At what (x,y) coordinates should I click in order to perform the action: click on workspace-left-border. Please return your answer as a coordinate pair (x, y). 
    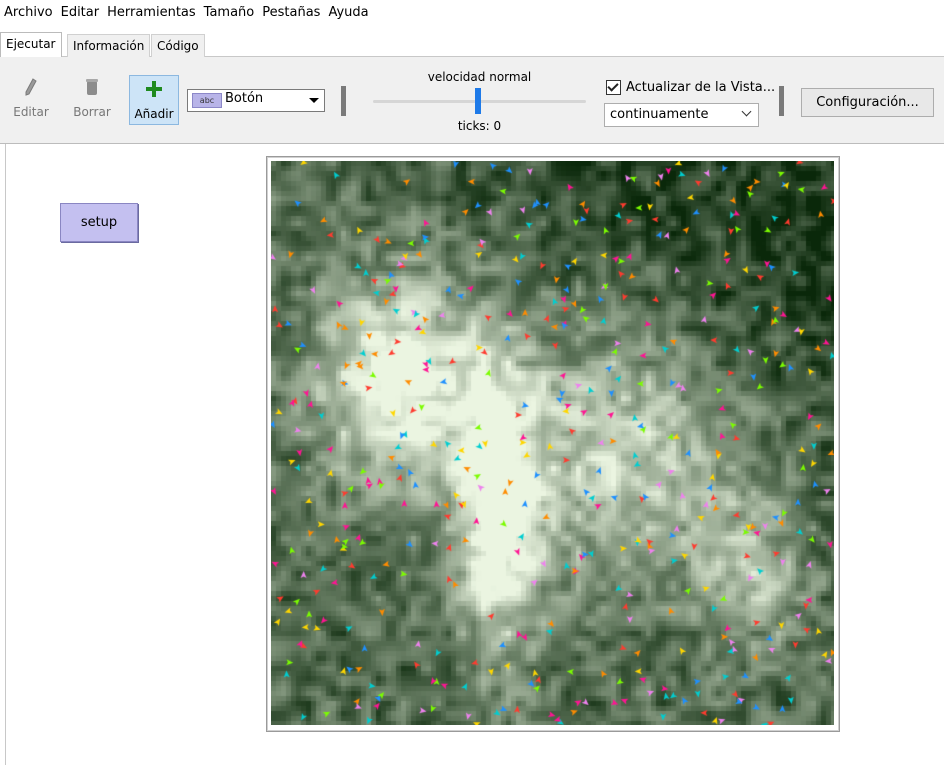
    Looking at the image, I should click on (5, 454).